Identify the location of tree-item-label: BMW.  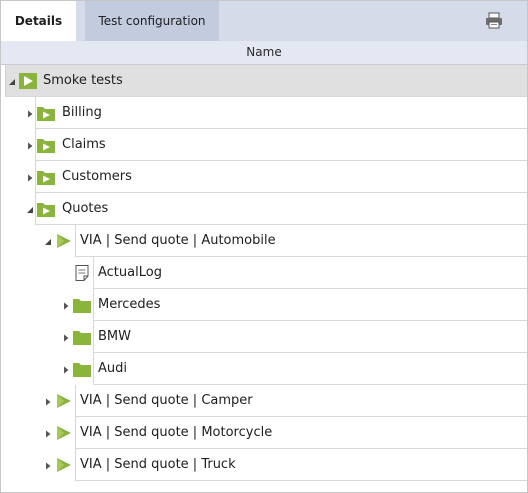
(114, 336).